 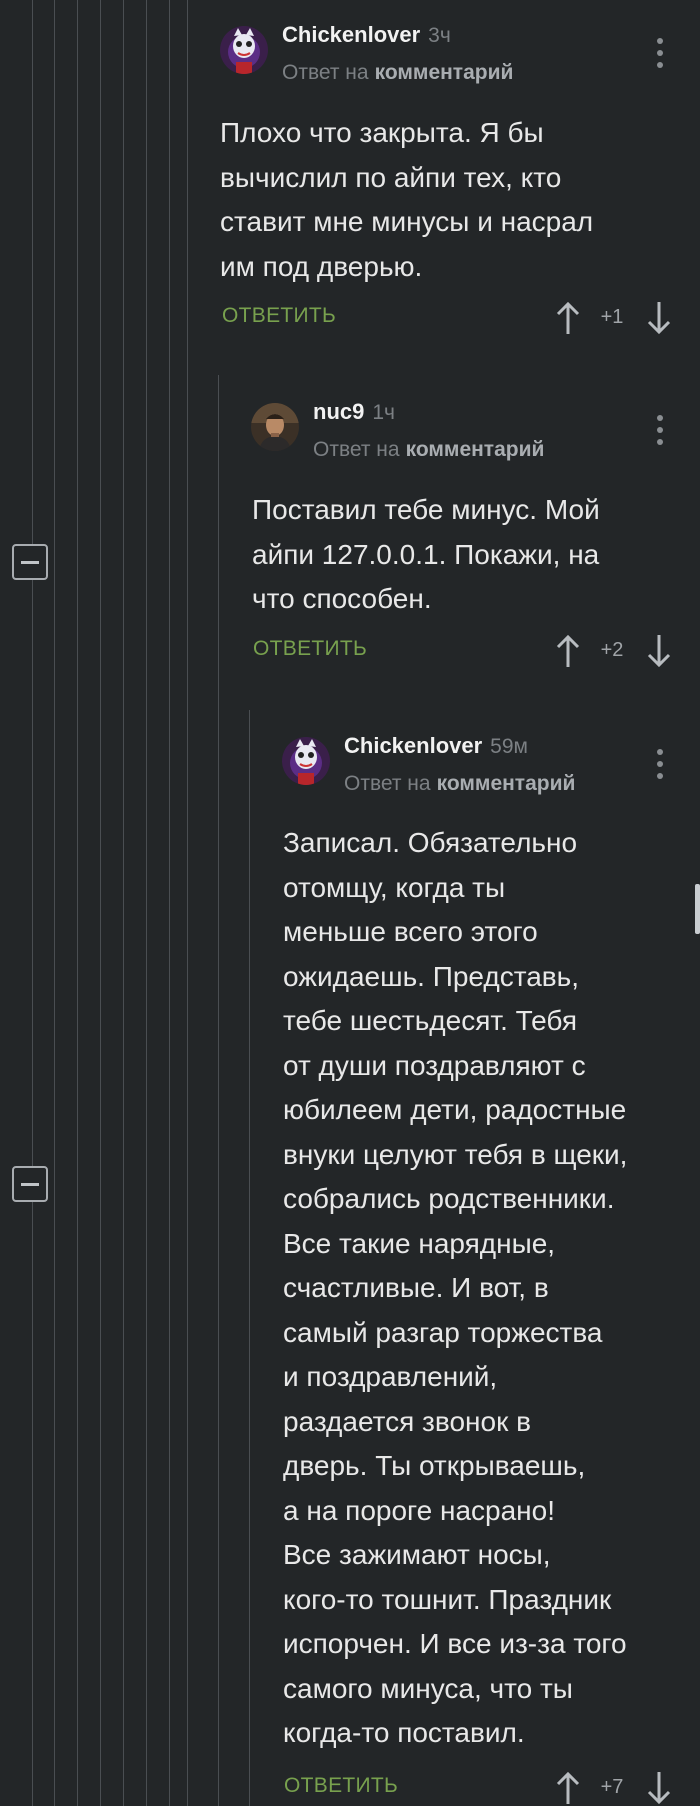 I want to click on comment-actions: ОТВЕТИТЬ +2, so click(x=468, y=651).